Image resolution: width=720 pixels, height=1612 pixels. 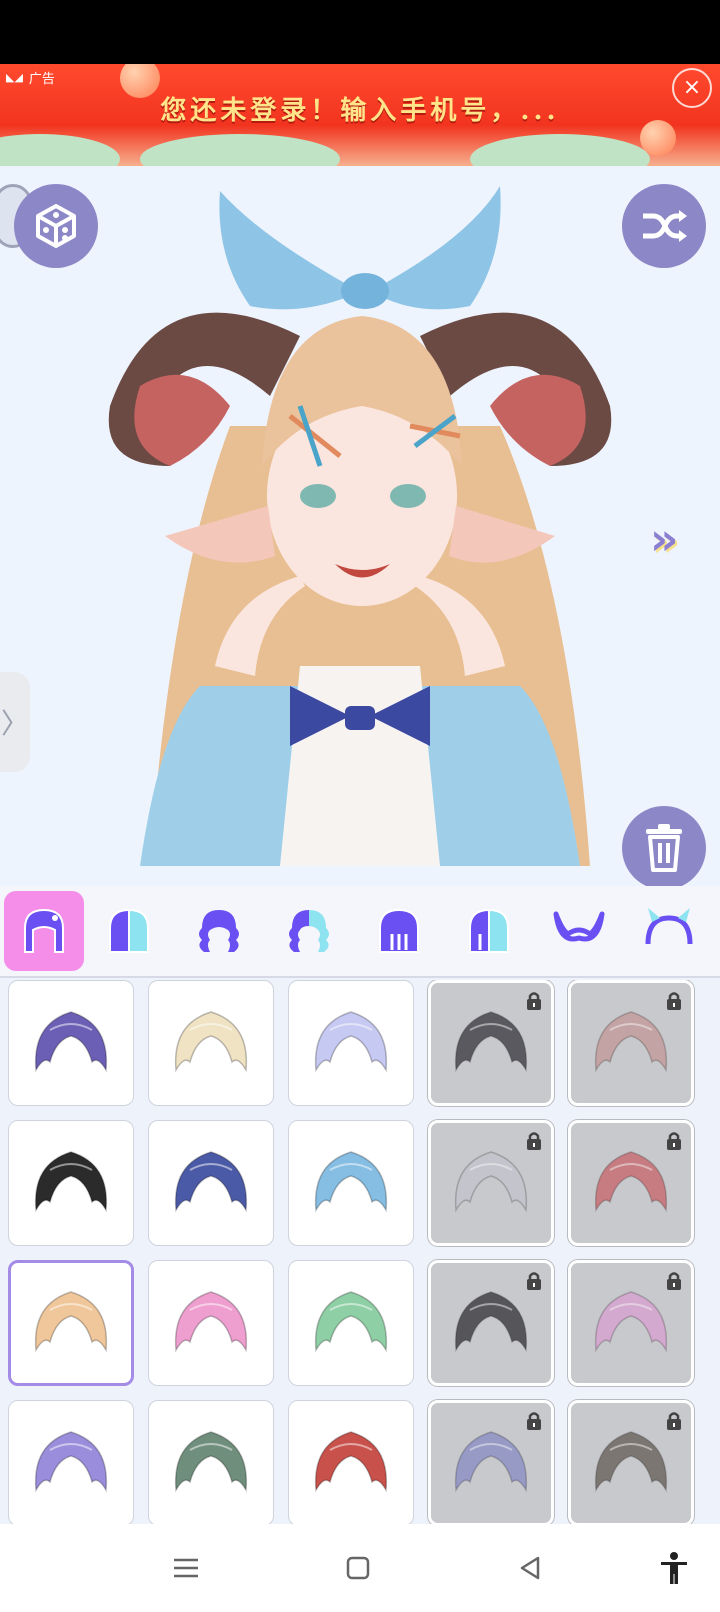 I want to click on full-hair-icon, so click(x=44, y=930).